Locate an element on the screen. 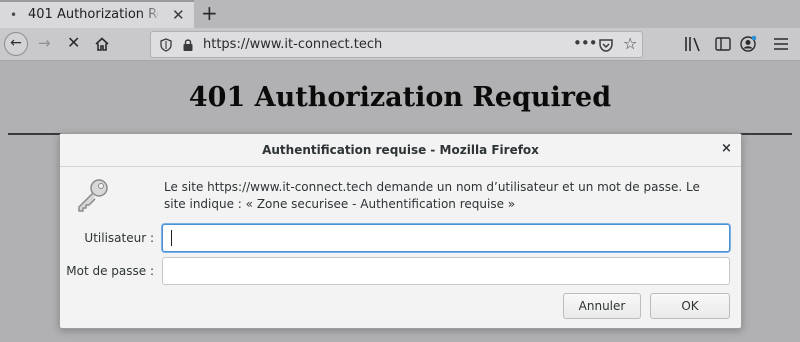 This screenshot has width=800, height=342. key-icon is located at coordinates (93, 195).